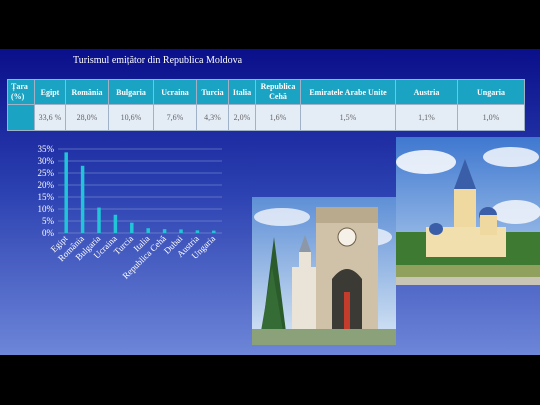 The height and width of the screenshot is (405, 540). I want to click on table-value-cell: 1,5%, so click(348, 117).